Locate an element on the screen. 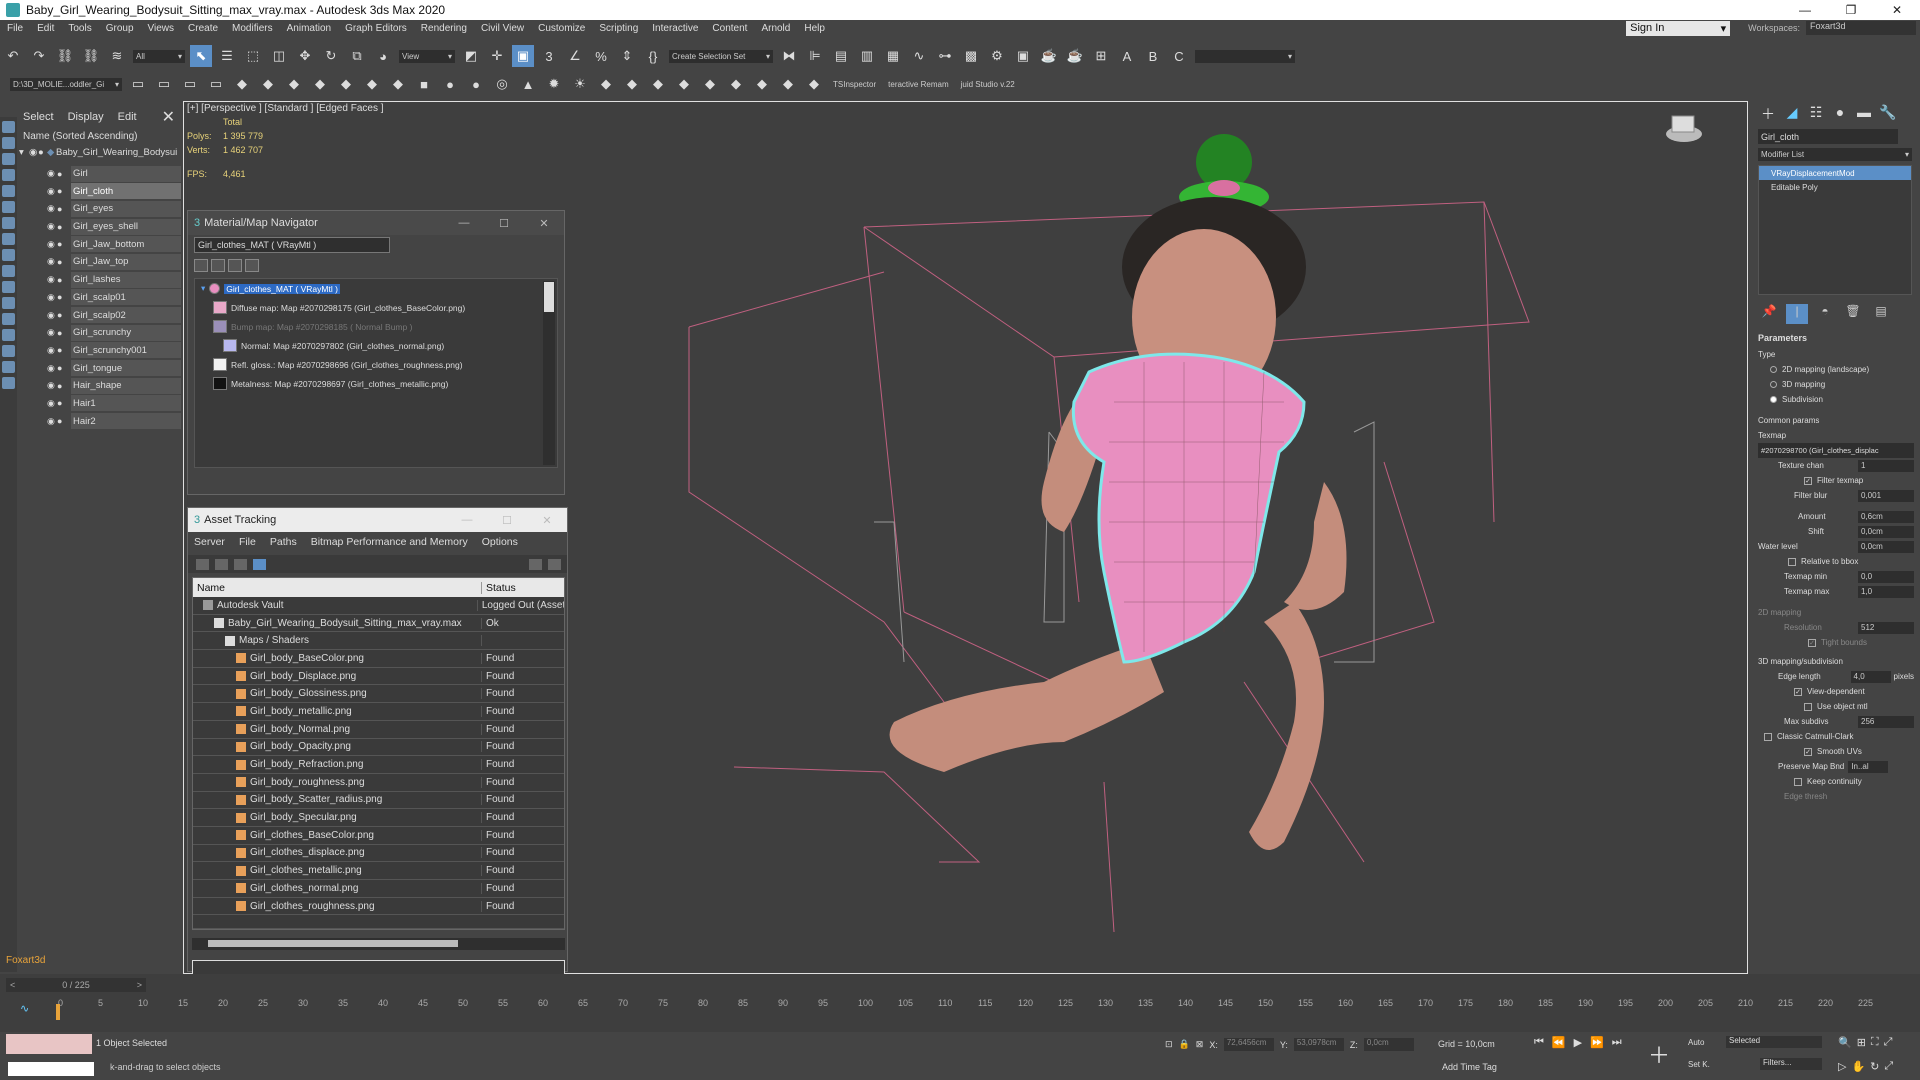 This screenshot has height=1080, width=1920. scale-icon: ⧉ is located at coordinates (357, 56).